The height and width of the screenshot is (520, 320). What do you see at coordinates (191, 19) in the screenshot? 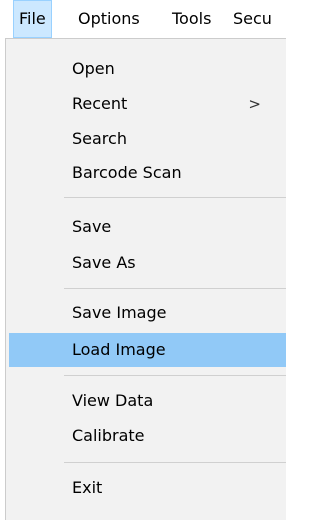
I see `menu-tools: Tools` at bounding box center [191, 19].